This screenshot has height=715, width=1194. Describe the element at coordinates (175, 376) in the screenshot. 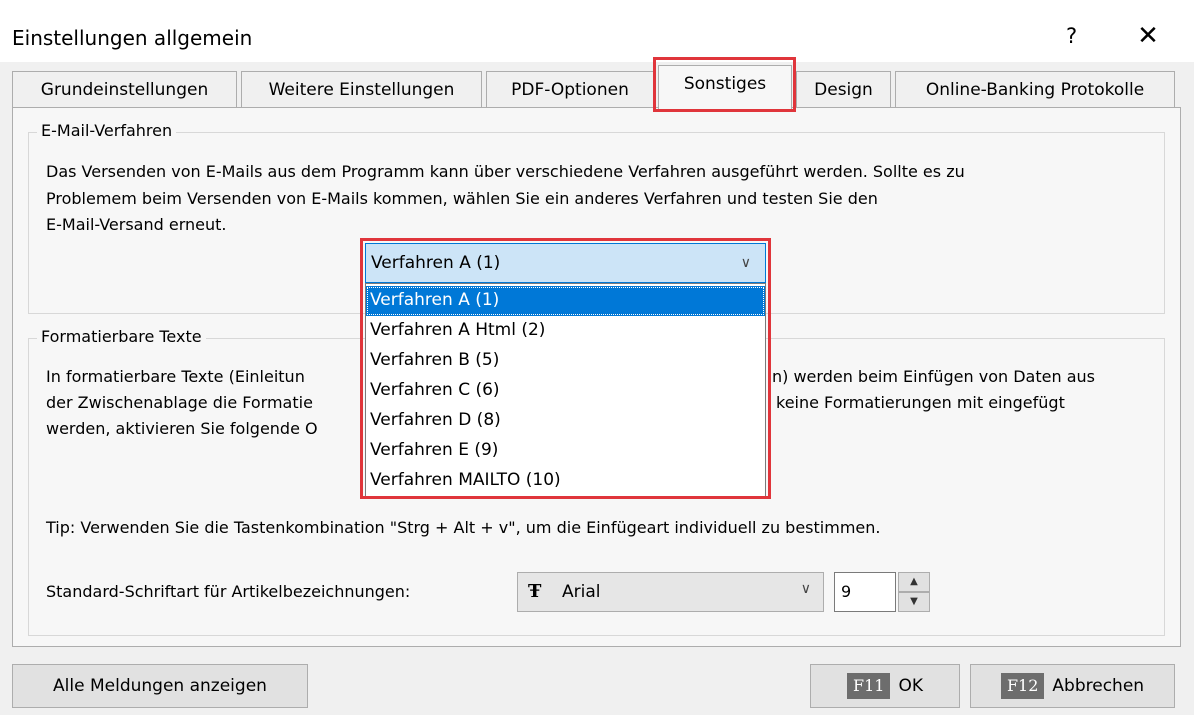

I see `formatted-text-line-1: In formatierbare Texte (Einleitun` at that location.